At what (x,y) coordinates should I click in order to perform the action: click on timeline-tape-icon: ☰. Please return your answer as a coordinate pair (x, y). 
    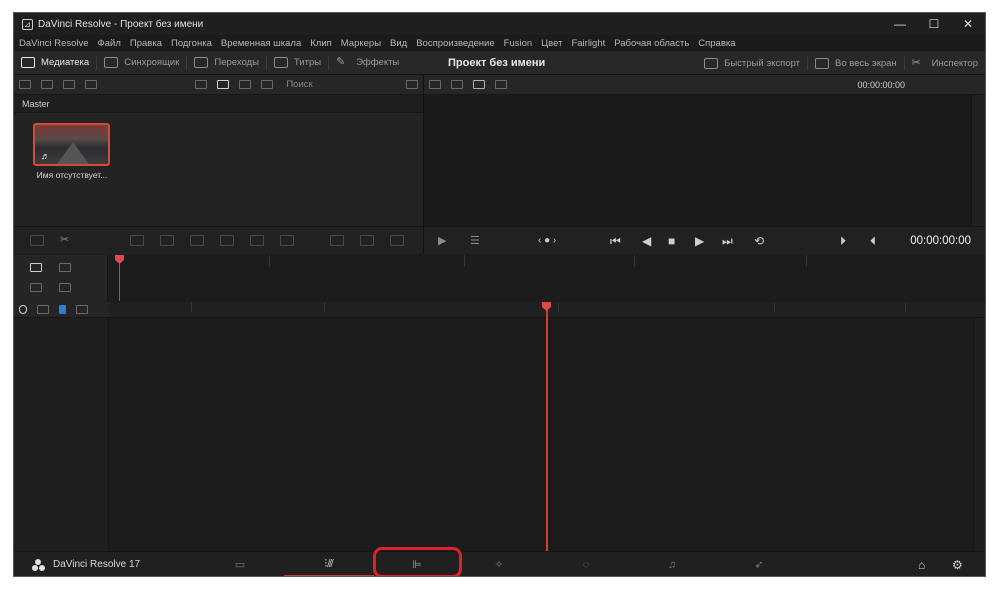
    Looking at the image, I should click on (475, 241).